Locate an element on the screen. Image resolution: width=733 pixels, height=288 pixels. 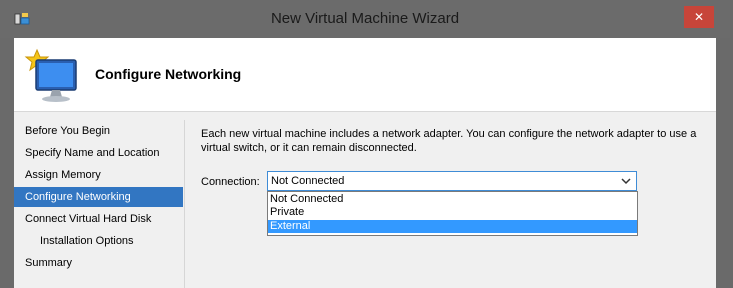
window-border is located at coordinates (724, 163).